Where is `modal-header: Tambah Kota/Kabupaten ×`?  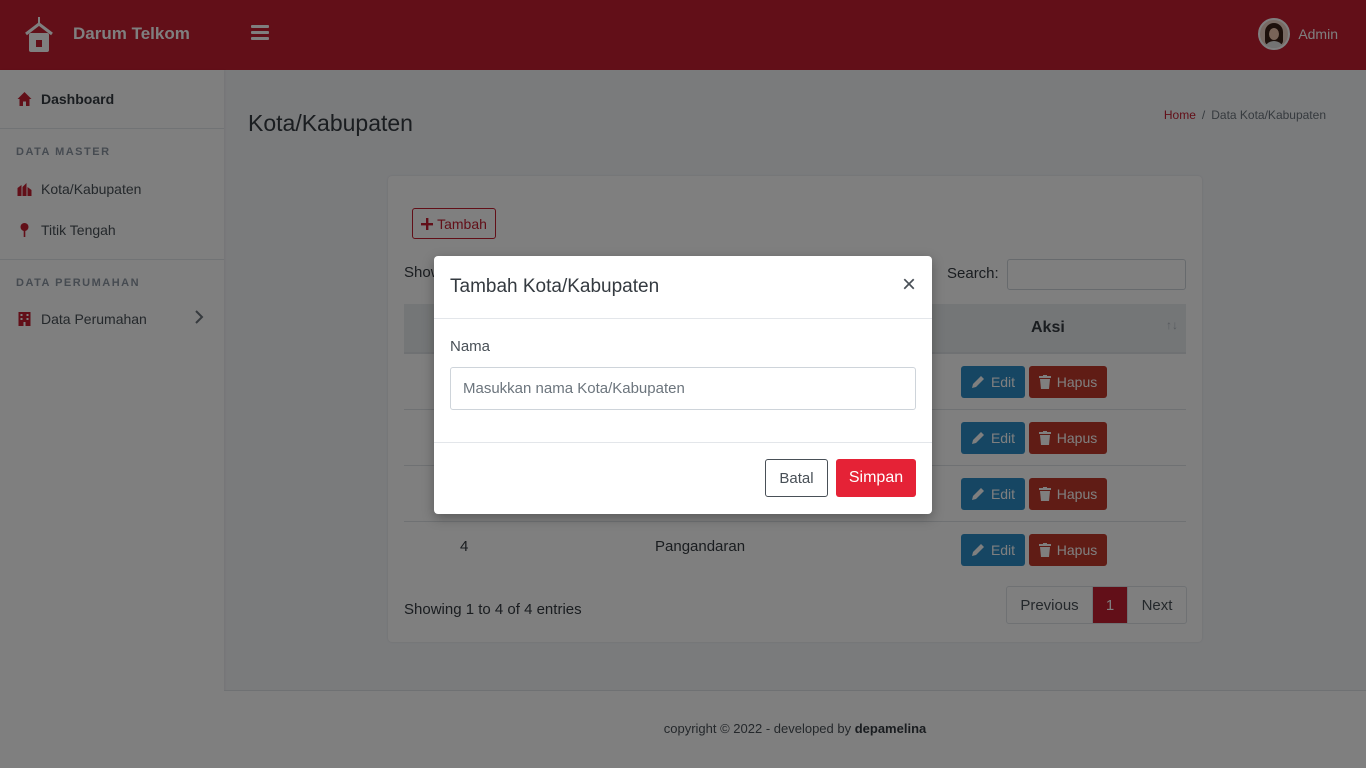
modal-header: Tambah Kota/Kabupaten × is located at coordinates (683, 287).